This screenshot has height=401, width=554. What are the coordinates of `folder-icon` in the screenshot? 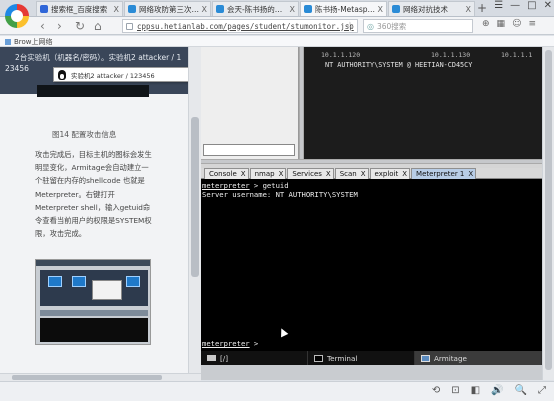 It's located at (211, 358).